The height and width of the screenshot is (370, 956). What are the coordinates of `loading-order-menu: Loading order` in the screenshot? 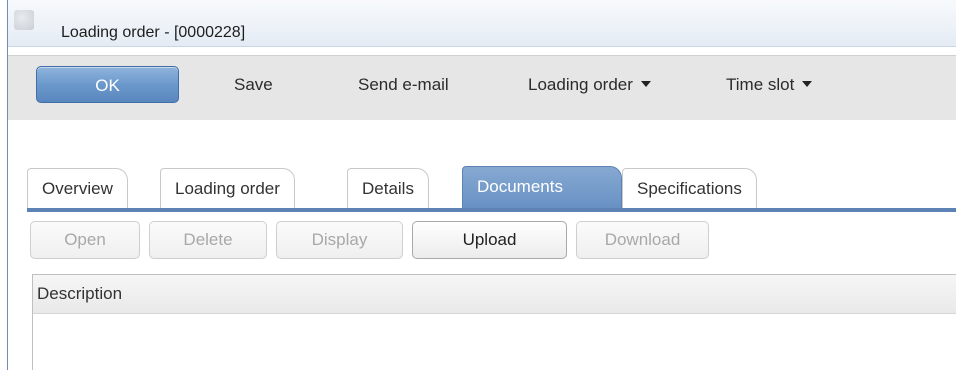 It's located at (589, 84).